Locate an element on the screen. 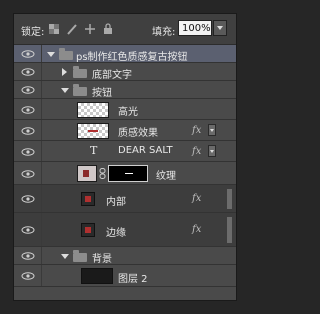 This screenshot has width=320, height=314. layer-name: 质感效果 is located at coordinates (138, 133).